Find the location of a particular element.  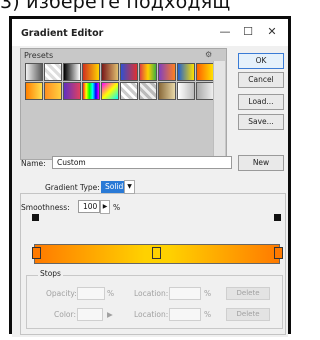

name-input: Custom is located at coordinates (142, 162).